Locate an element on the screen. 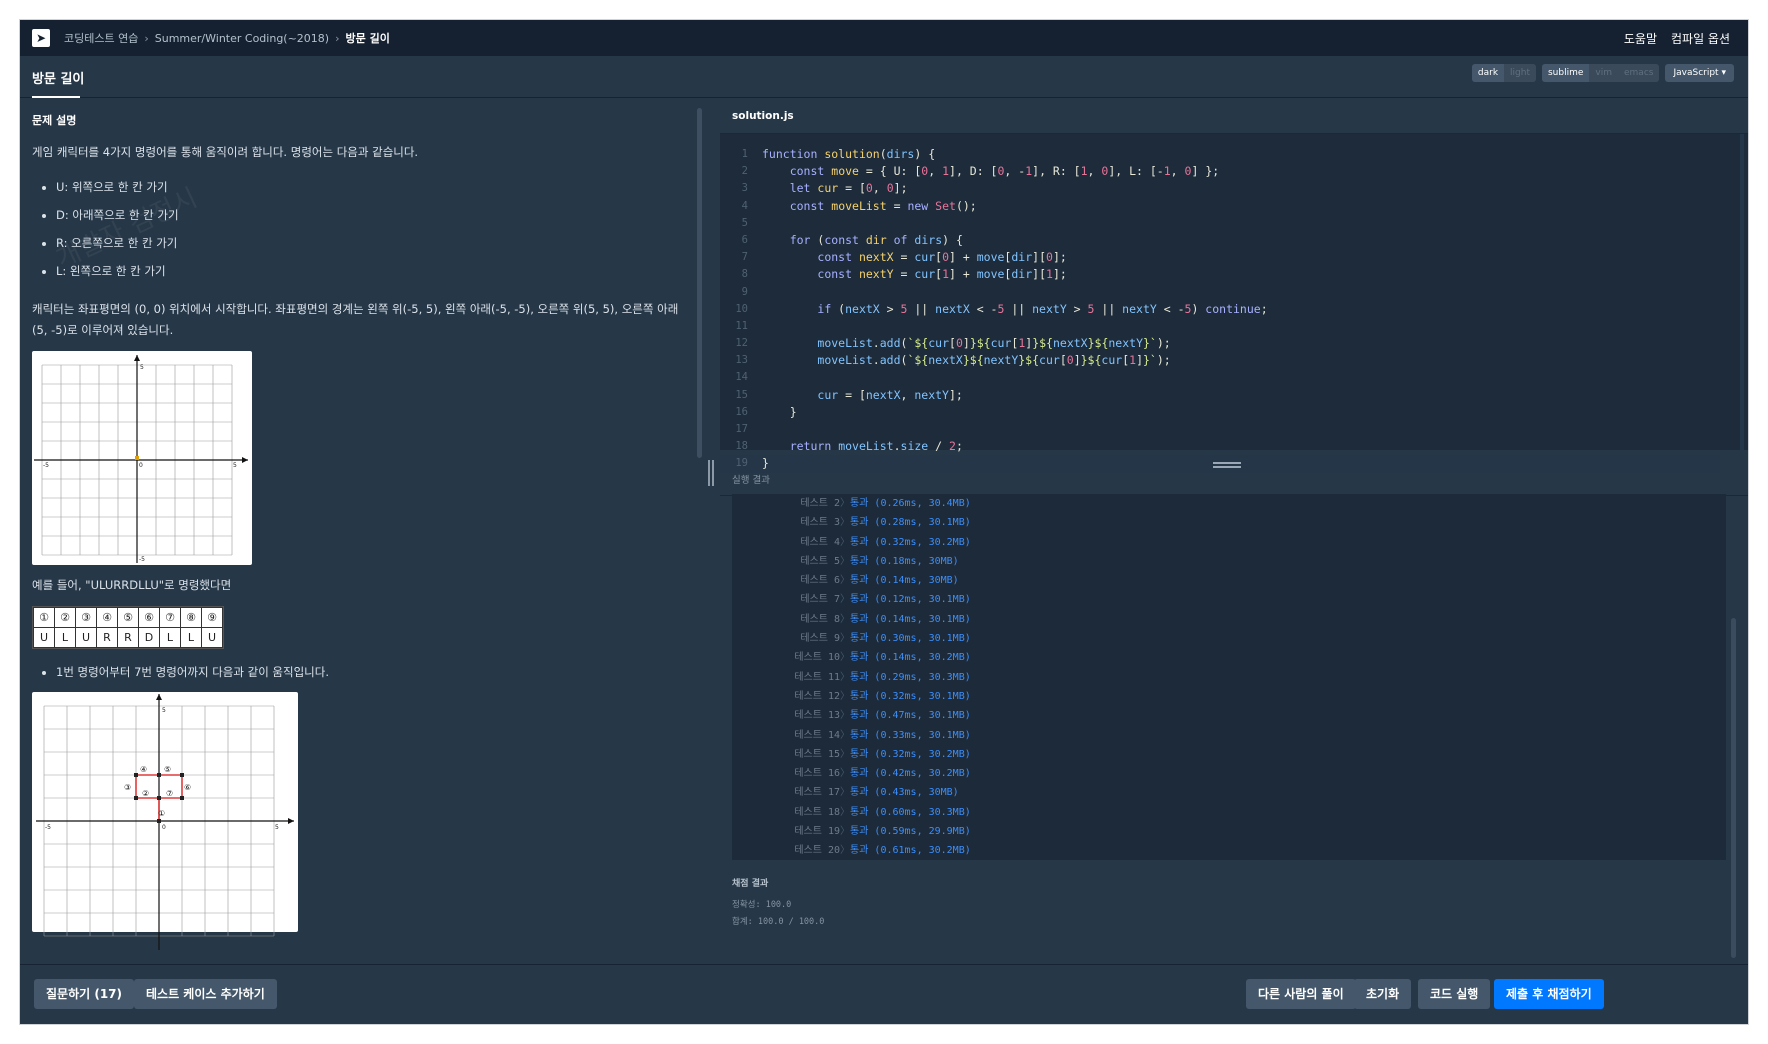  keymap-toggle: sublime vim emacs is located at coordinates (1600, 73).